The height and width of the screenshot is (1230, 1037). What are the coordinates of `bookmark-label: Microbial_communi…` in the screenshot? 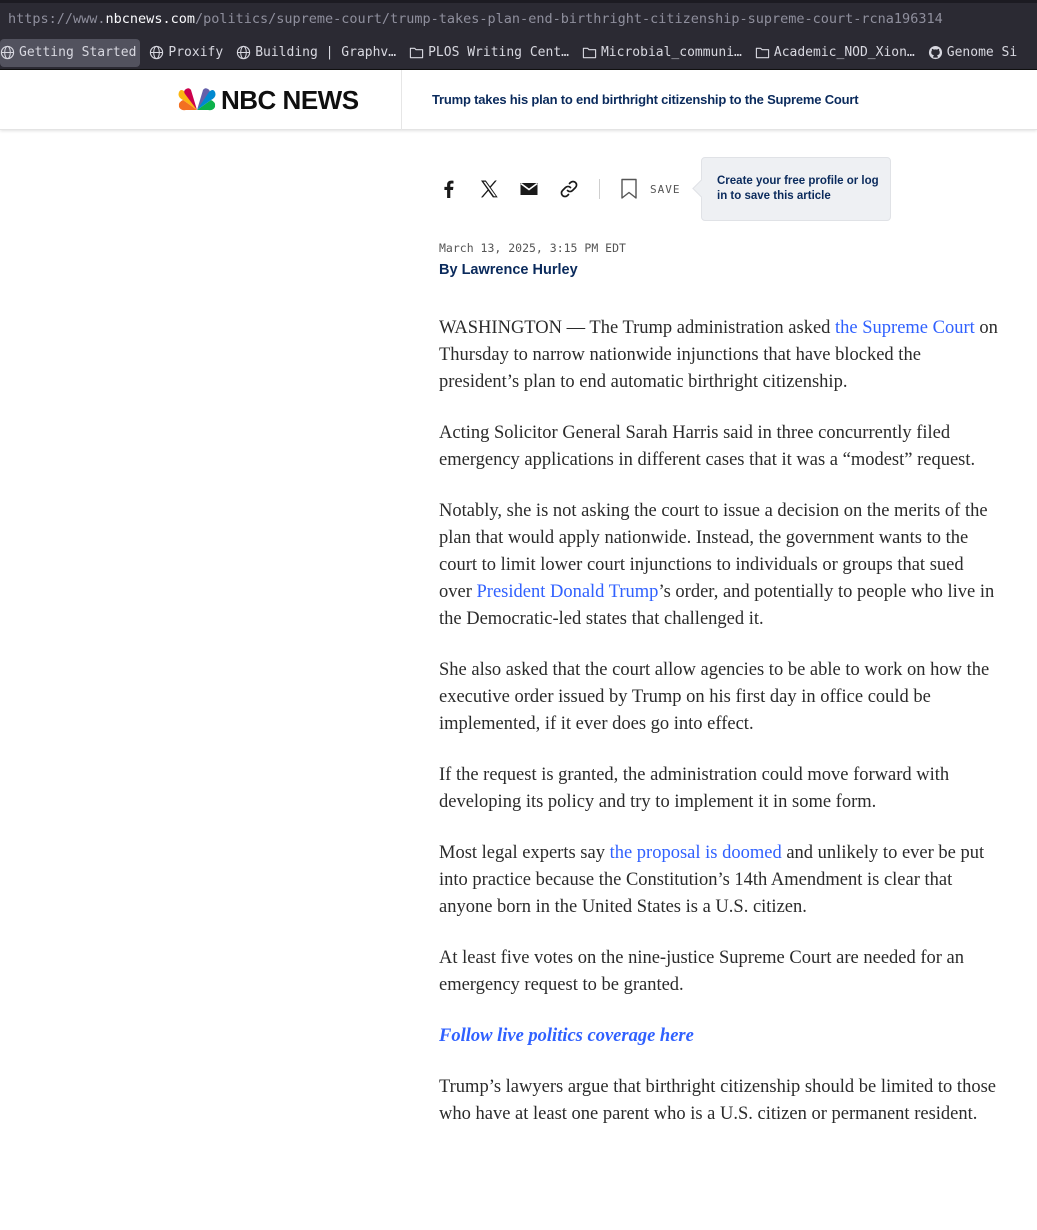 It's located at (671, 52).